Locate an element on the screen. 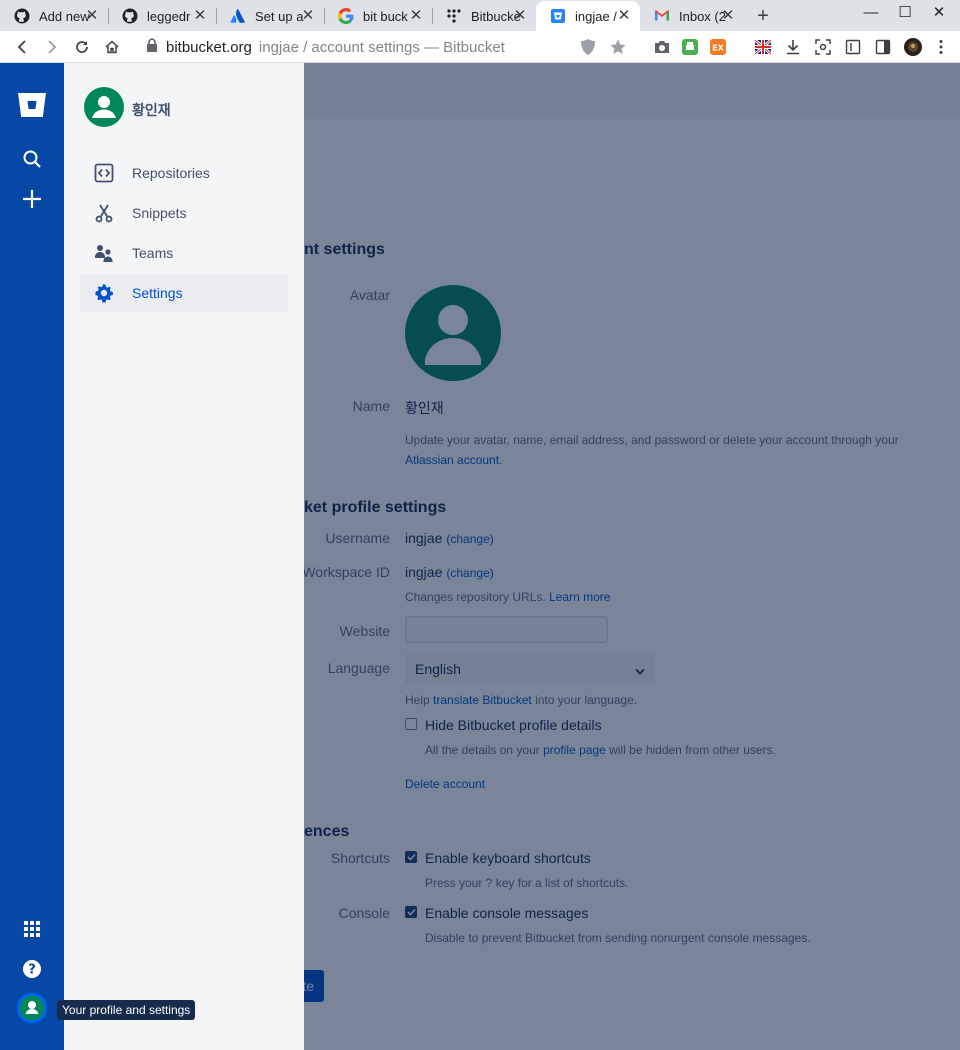 Image resolution: width=960 pixels, height=1050 pixels. avatar-label: Avatar is located at coordinates (369, 295).